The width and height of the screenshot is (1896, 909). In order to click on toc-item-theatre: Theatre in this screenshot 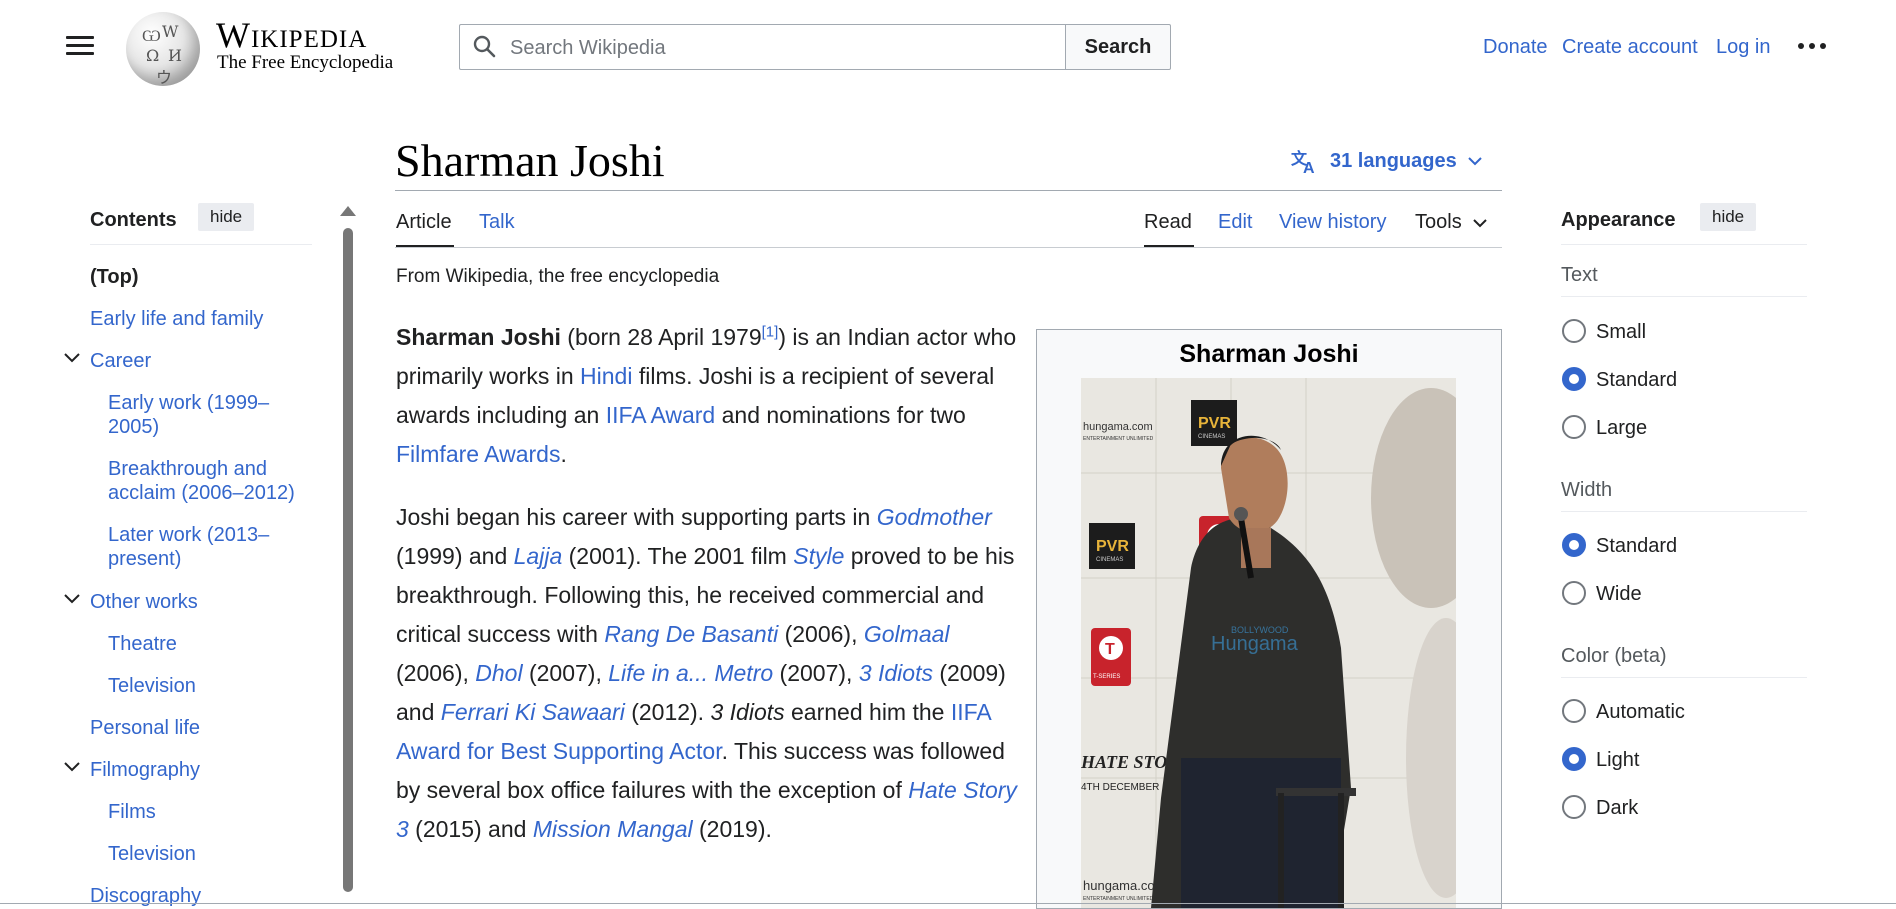, I will do `click(203, 644)`.